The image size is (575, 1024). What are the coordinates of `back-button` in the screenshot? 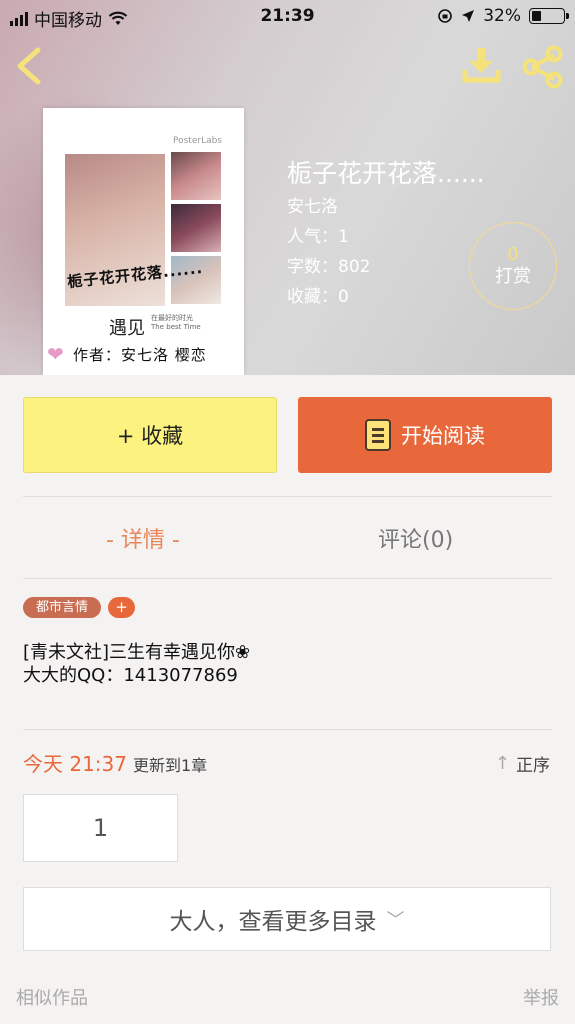 It's located at (29, 66).